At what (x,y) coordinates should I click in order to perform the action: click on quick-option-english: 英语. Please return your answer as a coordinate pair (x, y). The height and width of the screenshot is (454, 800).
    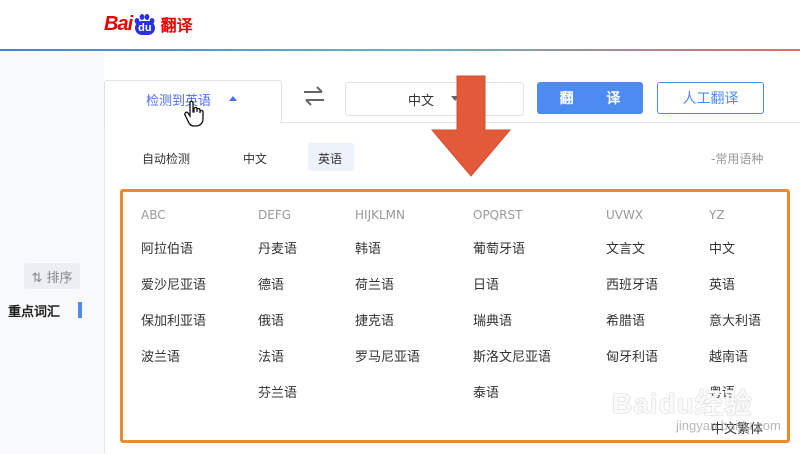
    Looking at the image, I should click on (330, 158).